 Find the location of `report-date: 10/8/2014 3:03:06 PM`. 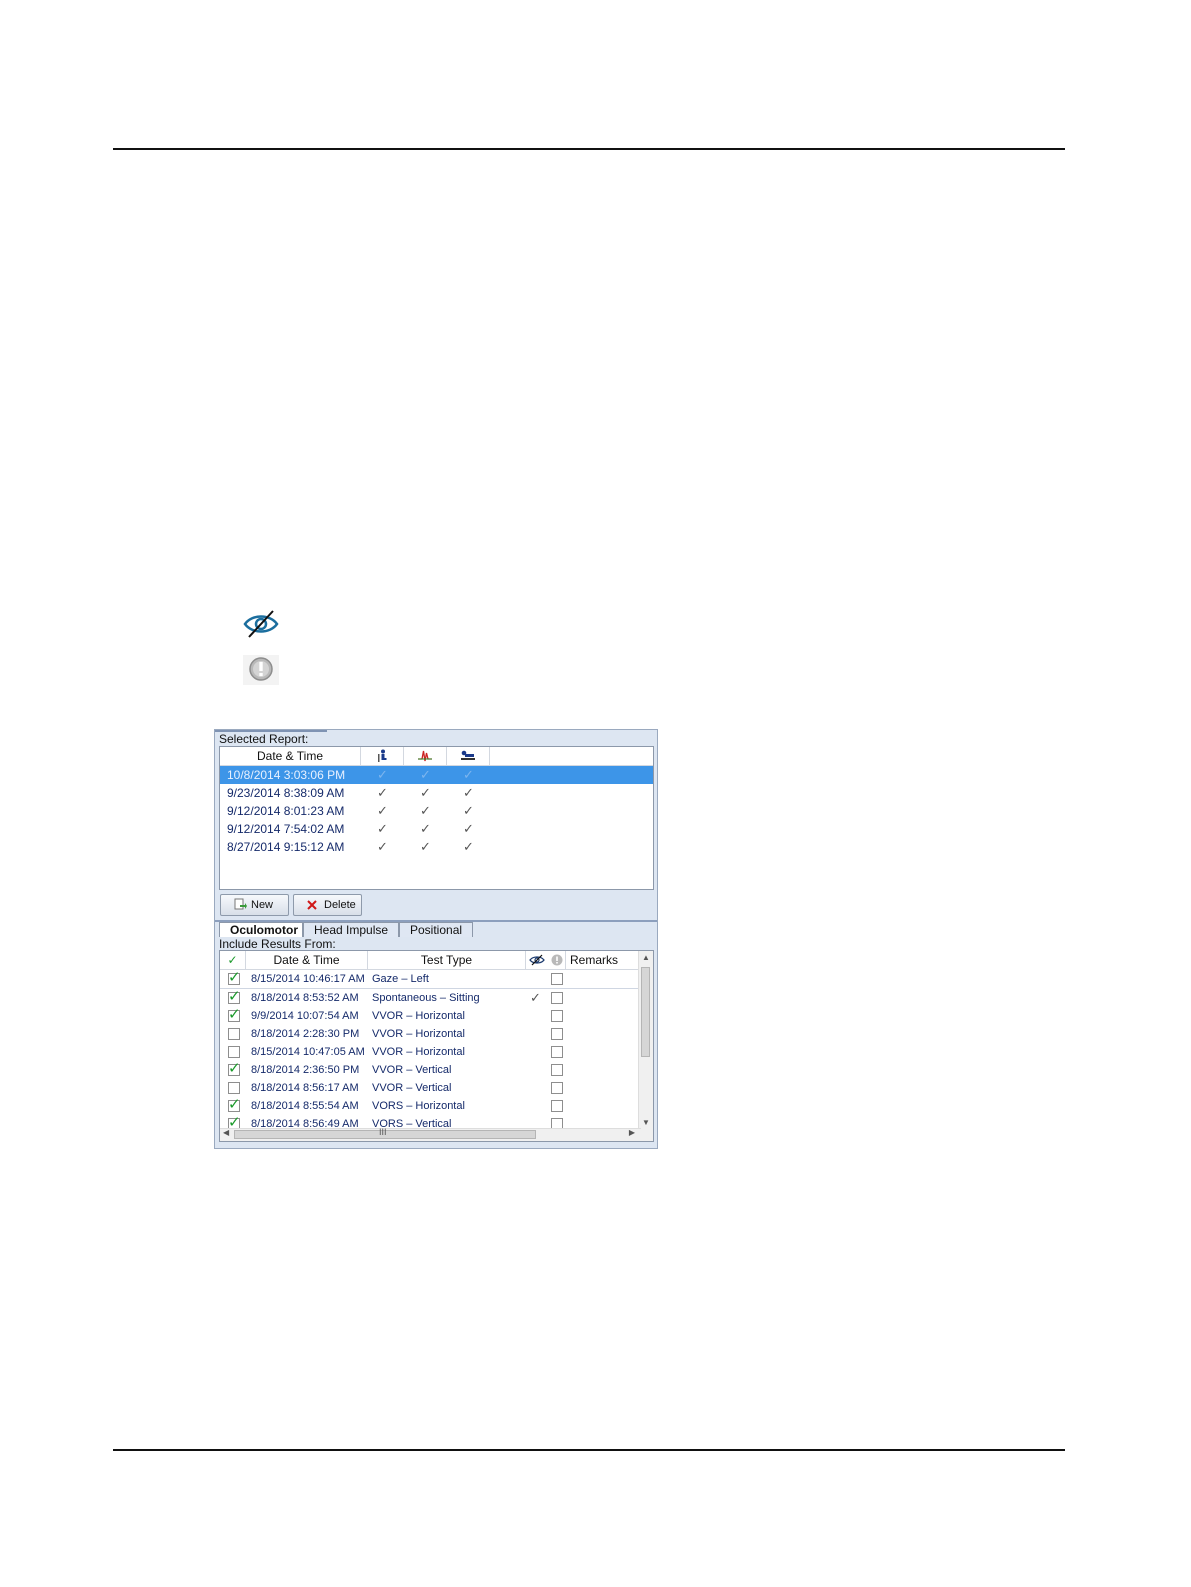

report-date: 10/8/2014 3:03:06 PM is located at coordinates (286, 775).